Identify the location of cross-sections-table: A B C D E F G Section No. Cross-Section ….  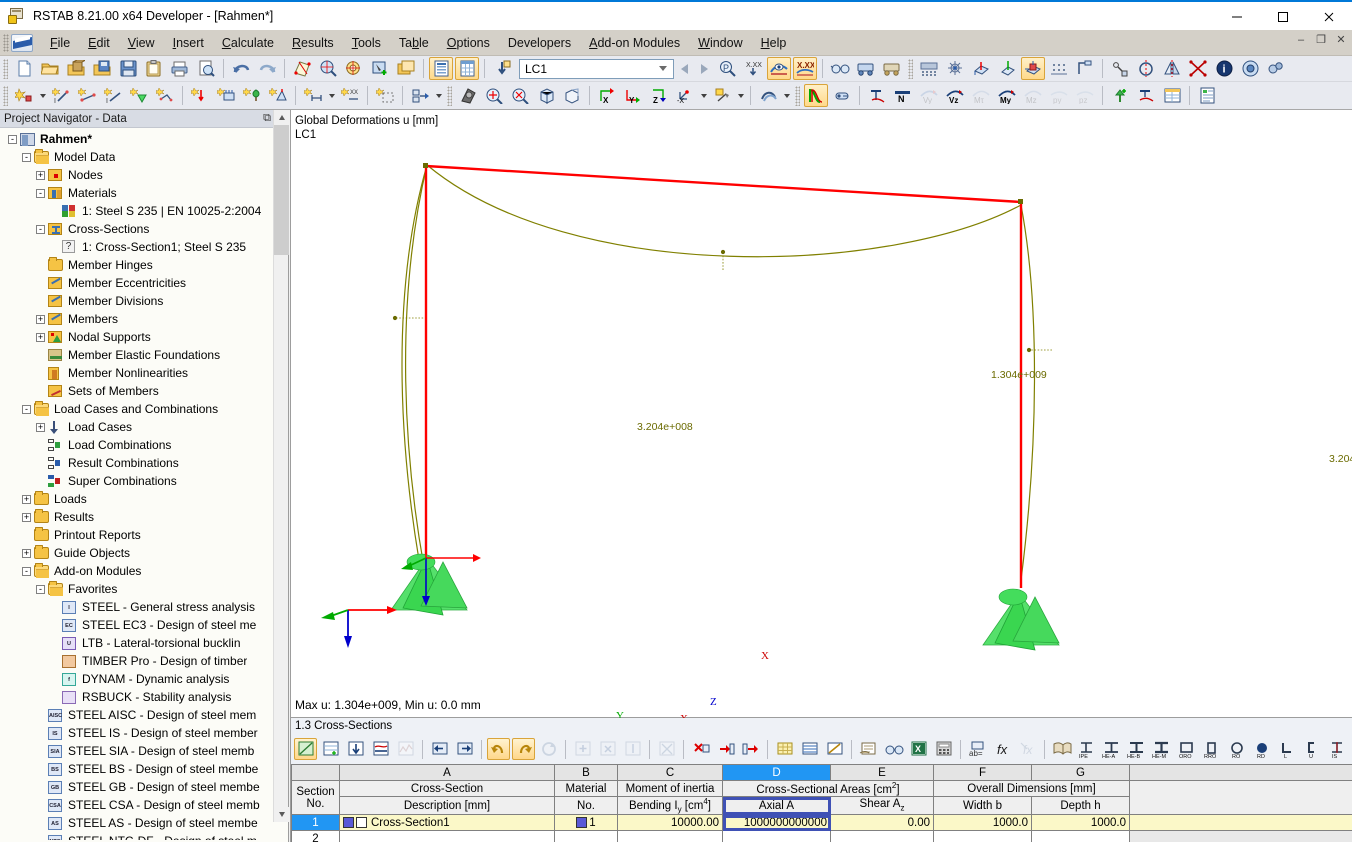
(821, 803).